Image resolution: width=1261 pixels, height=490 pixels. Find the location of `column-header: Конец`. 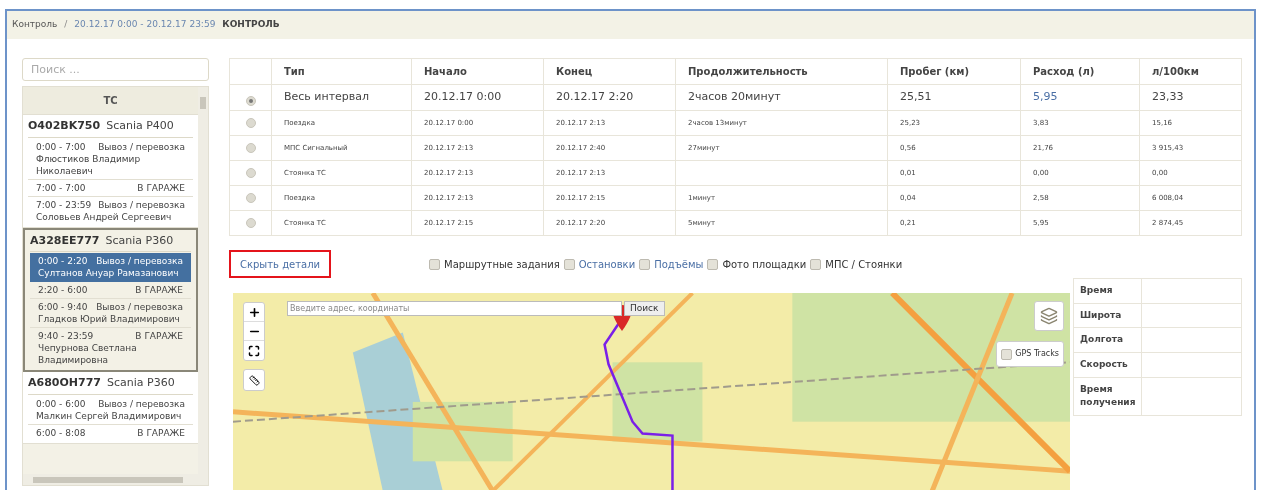

column-header: Конец is located at coordinates (609, 71).